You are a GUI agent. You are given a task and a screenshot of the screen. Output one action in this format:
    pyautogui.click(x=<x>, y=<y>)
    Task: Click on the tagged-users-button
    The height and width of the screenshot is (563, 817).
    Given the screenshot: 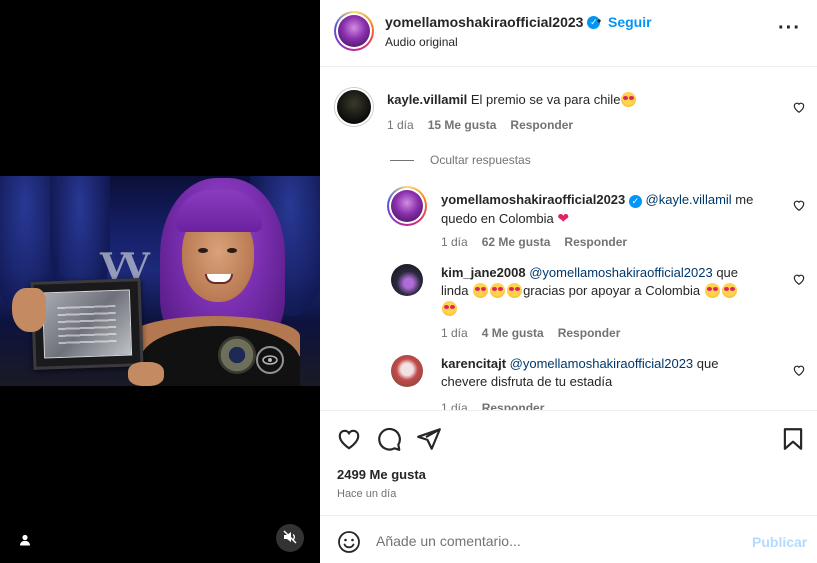 What is the action you would take?
    pyautogui.click(x=25, y=541)
    